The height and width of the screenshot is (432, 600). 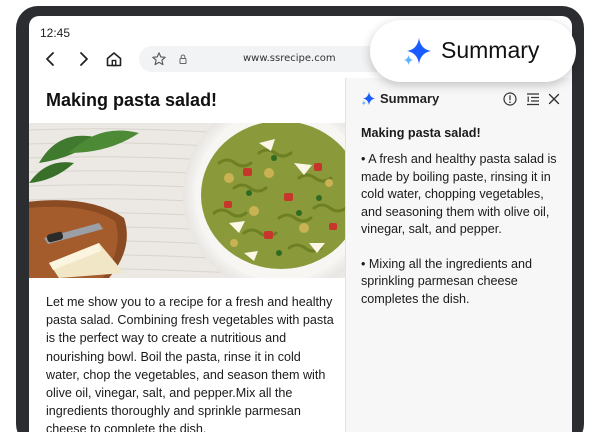 I want to click on star-icon, so click(x=159, y=59).